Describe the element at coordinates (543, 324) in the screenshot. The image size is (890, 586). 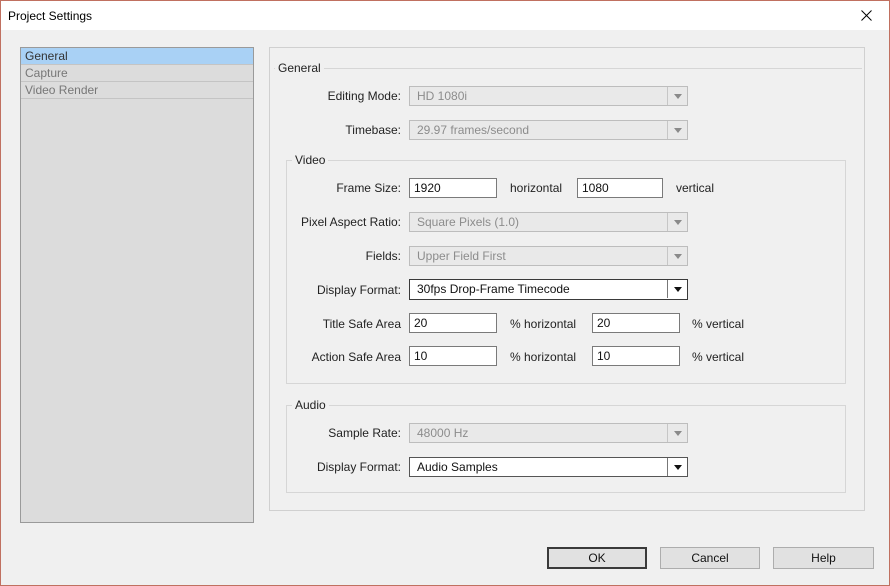
I see `title-safe-horizontal-label: % horizontal` at that location.